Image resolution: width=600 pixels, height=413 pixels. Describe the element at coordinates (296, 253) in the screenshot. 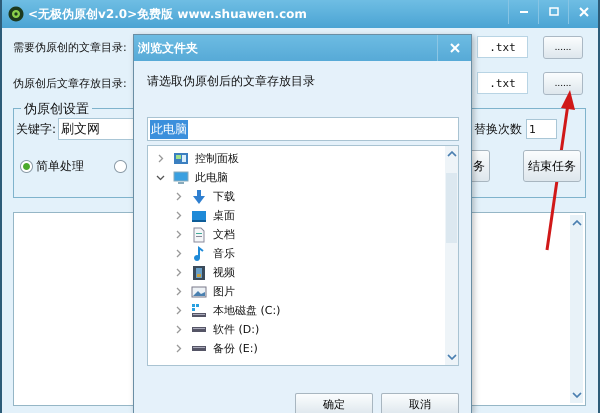

I see `tree-item: 音乐` at that location.